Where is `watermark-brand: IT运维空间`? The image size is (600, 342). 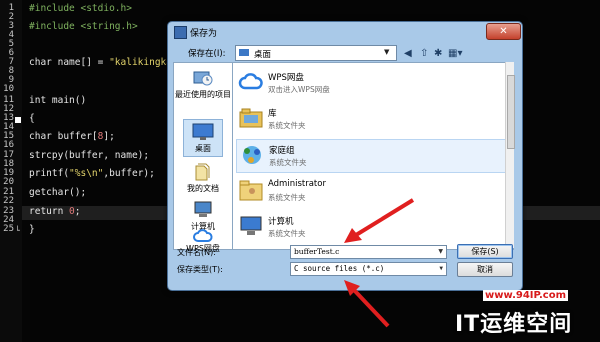
watermark-brand: IT运维空间 is located at coordinates (514, 324).